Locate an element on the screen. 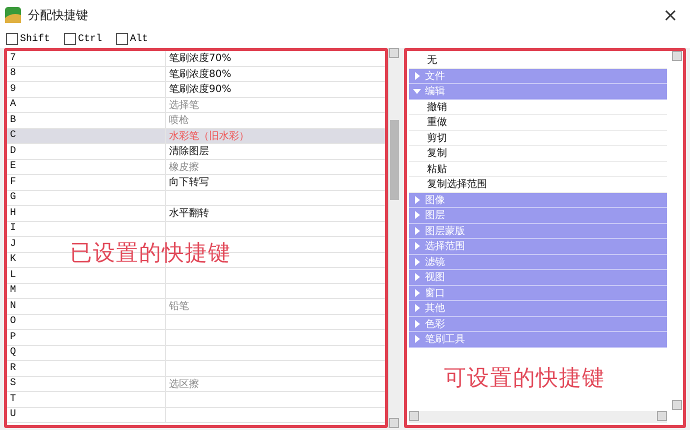 The image size is (690, 430). shortcut-row: Q is located at coordinates (196, 353).